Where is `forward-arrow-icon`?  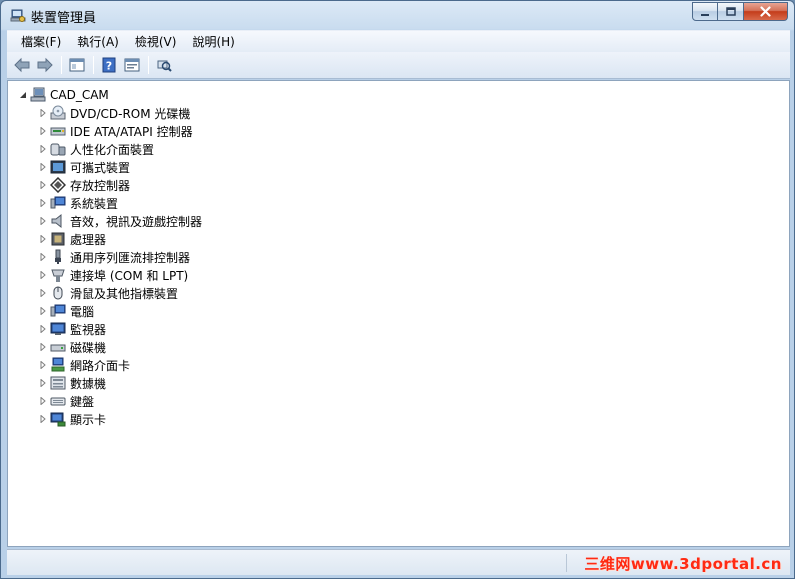
forward-arrow-icon is located at coordinates (45, 65).